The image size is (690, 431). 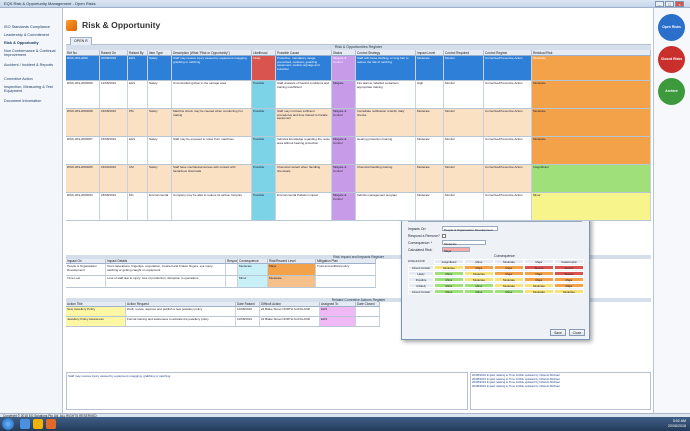 I want to click on save-button: Save, so click(x=558, y=332).